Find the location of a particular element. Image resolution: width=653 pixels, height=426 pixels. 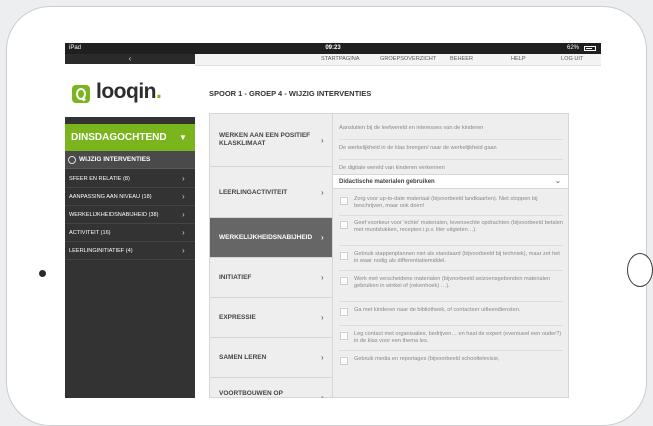

magnifier-logo-icon is located at coordinates (81, 94).